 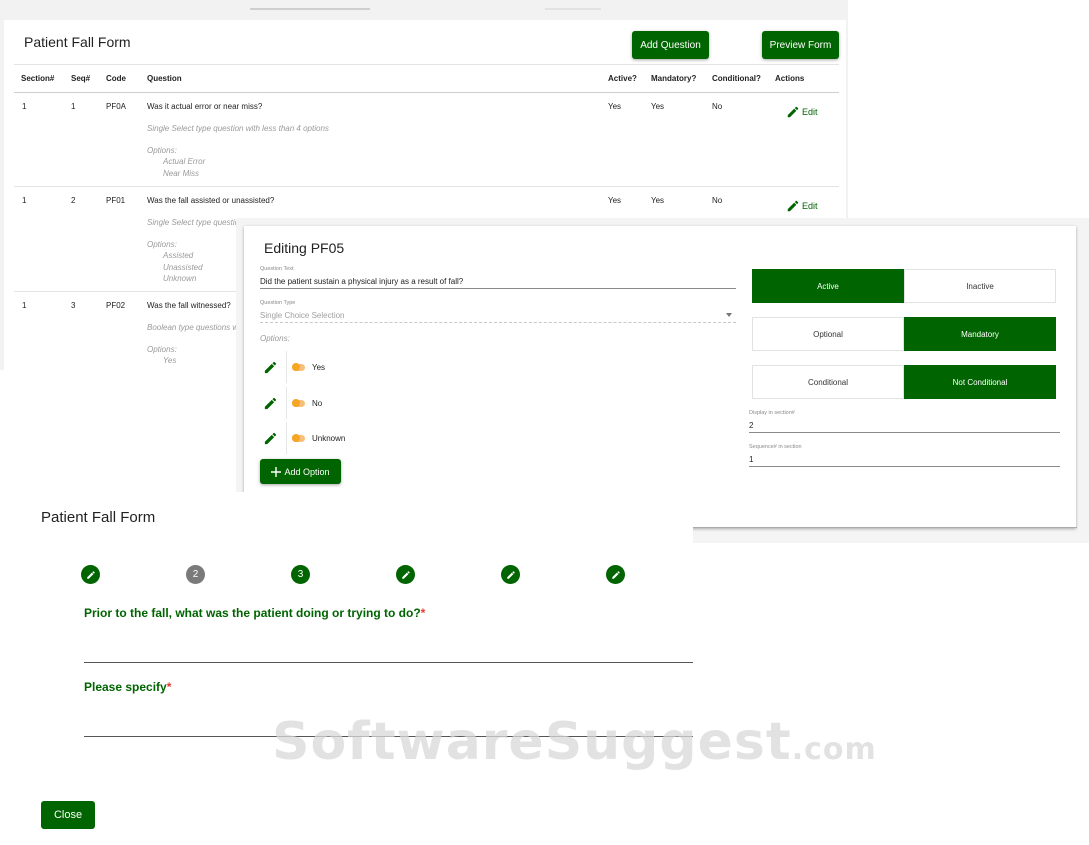 I want to click on add-option-button: Add Option, so click(x=300, y=471).